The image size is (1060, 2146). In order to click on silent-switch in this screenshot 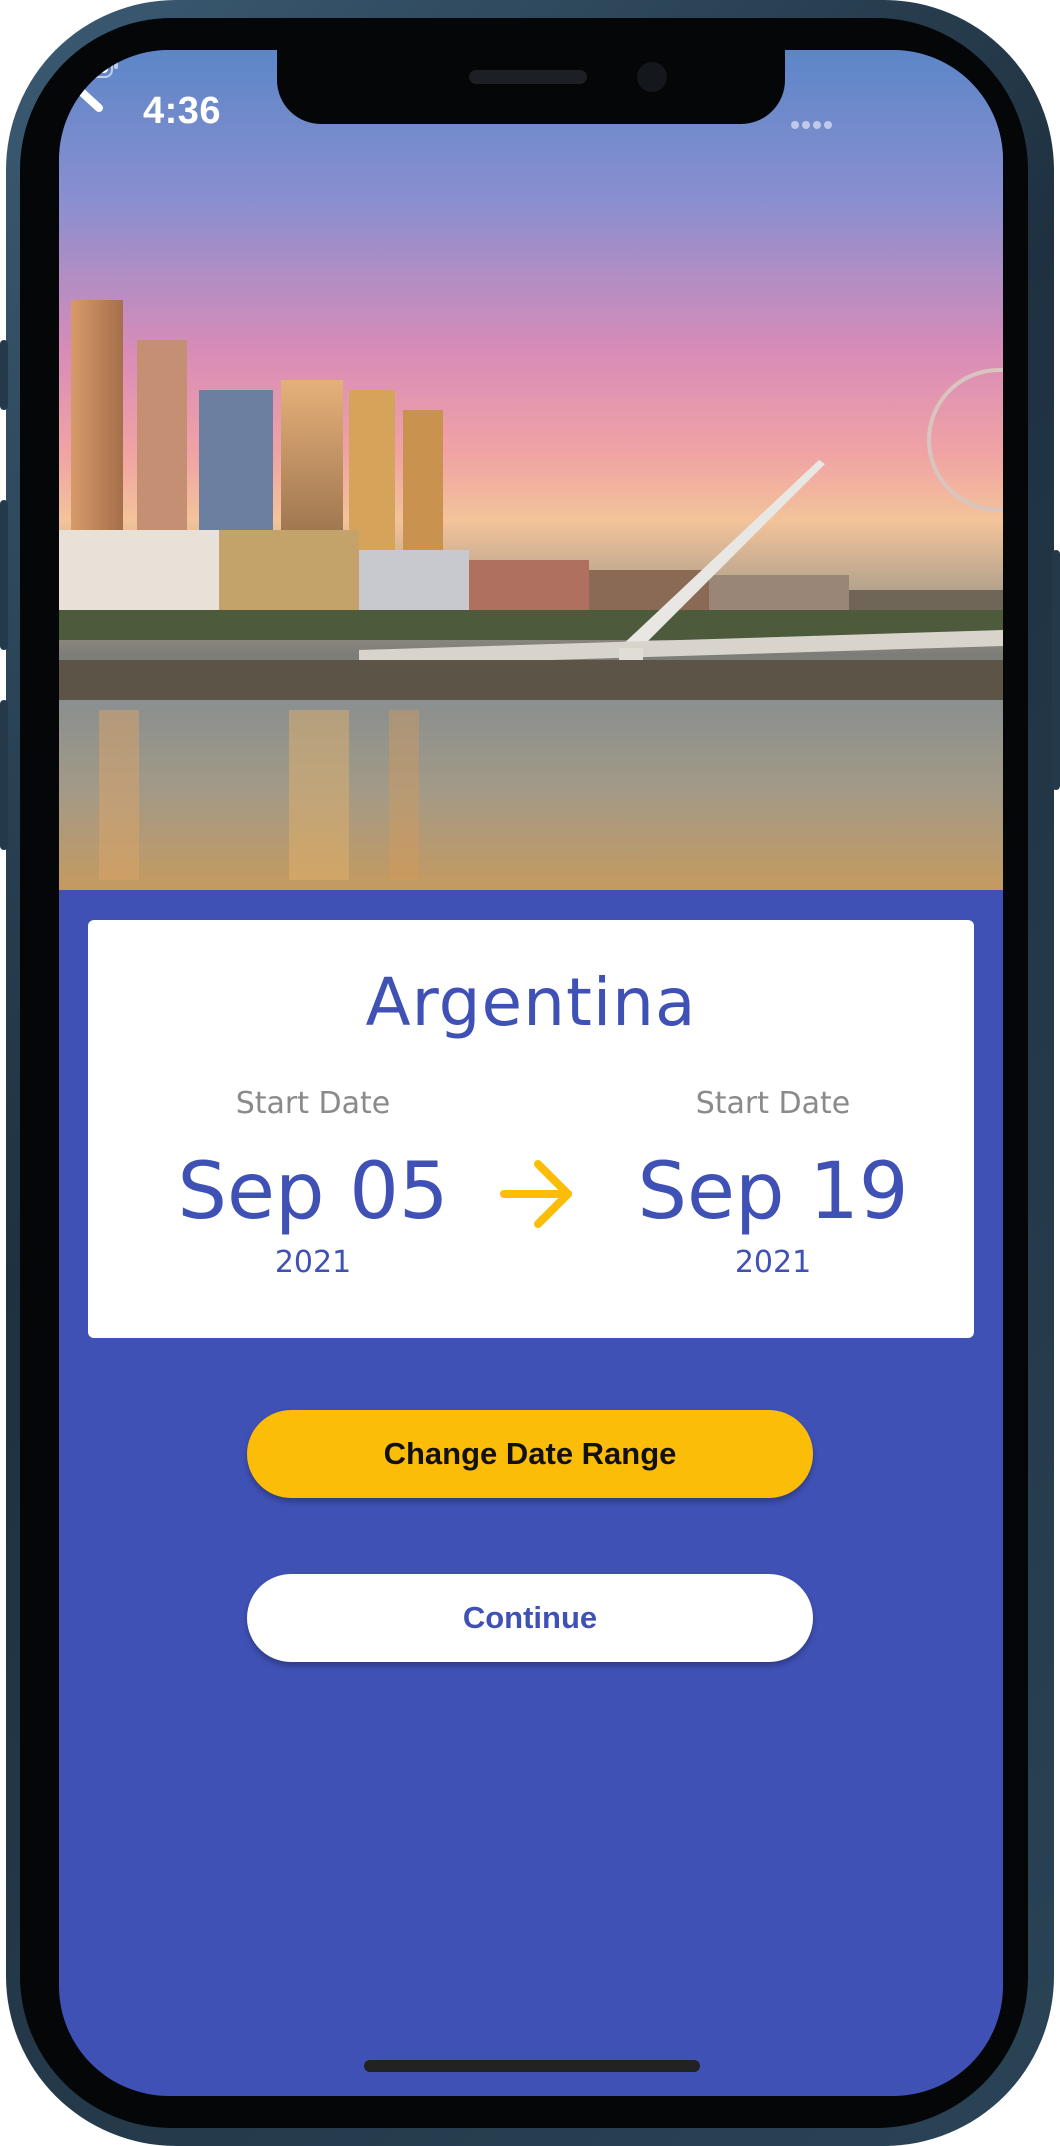, I will do `click(4, 375)`.